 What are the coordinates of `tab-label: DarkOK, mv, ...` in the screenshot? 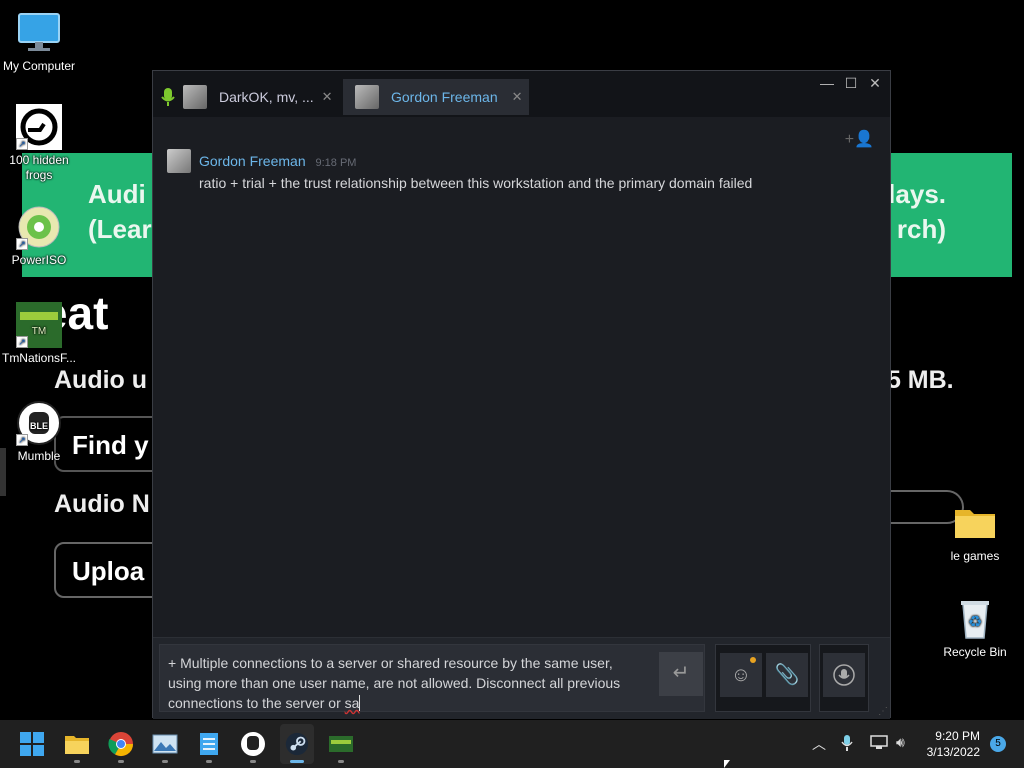 It's located at (266, 97).